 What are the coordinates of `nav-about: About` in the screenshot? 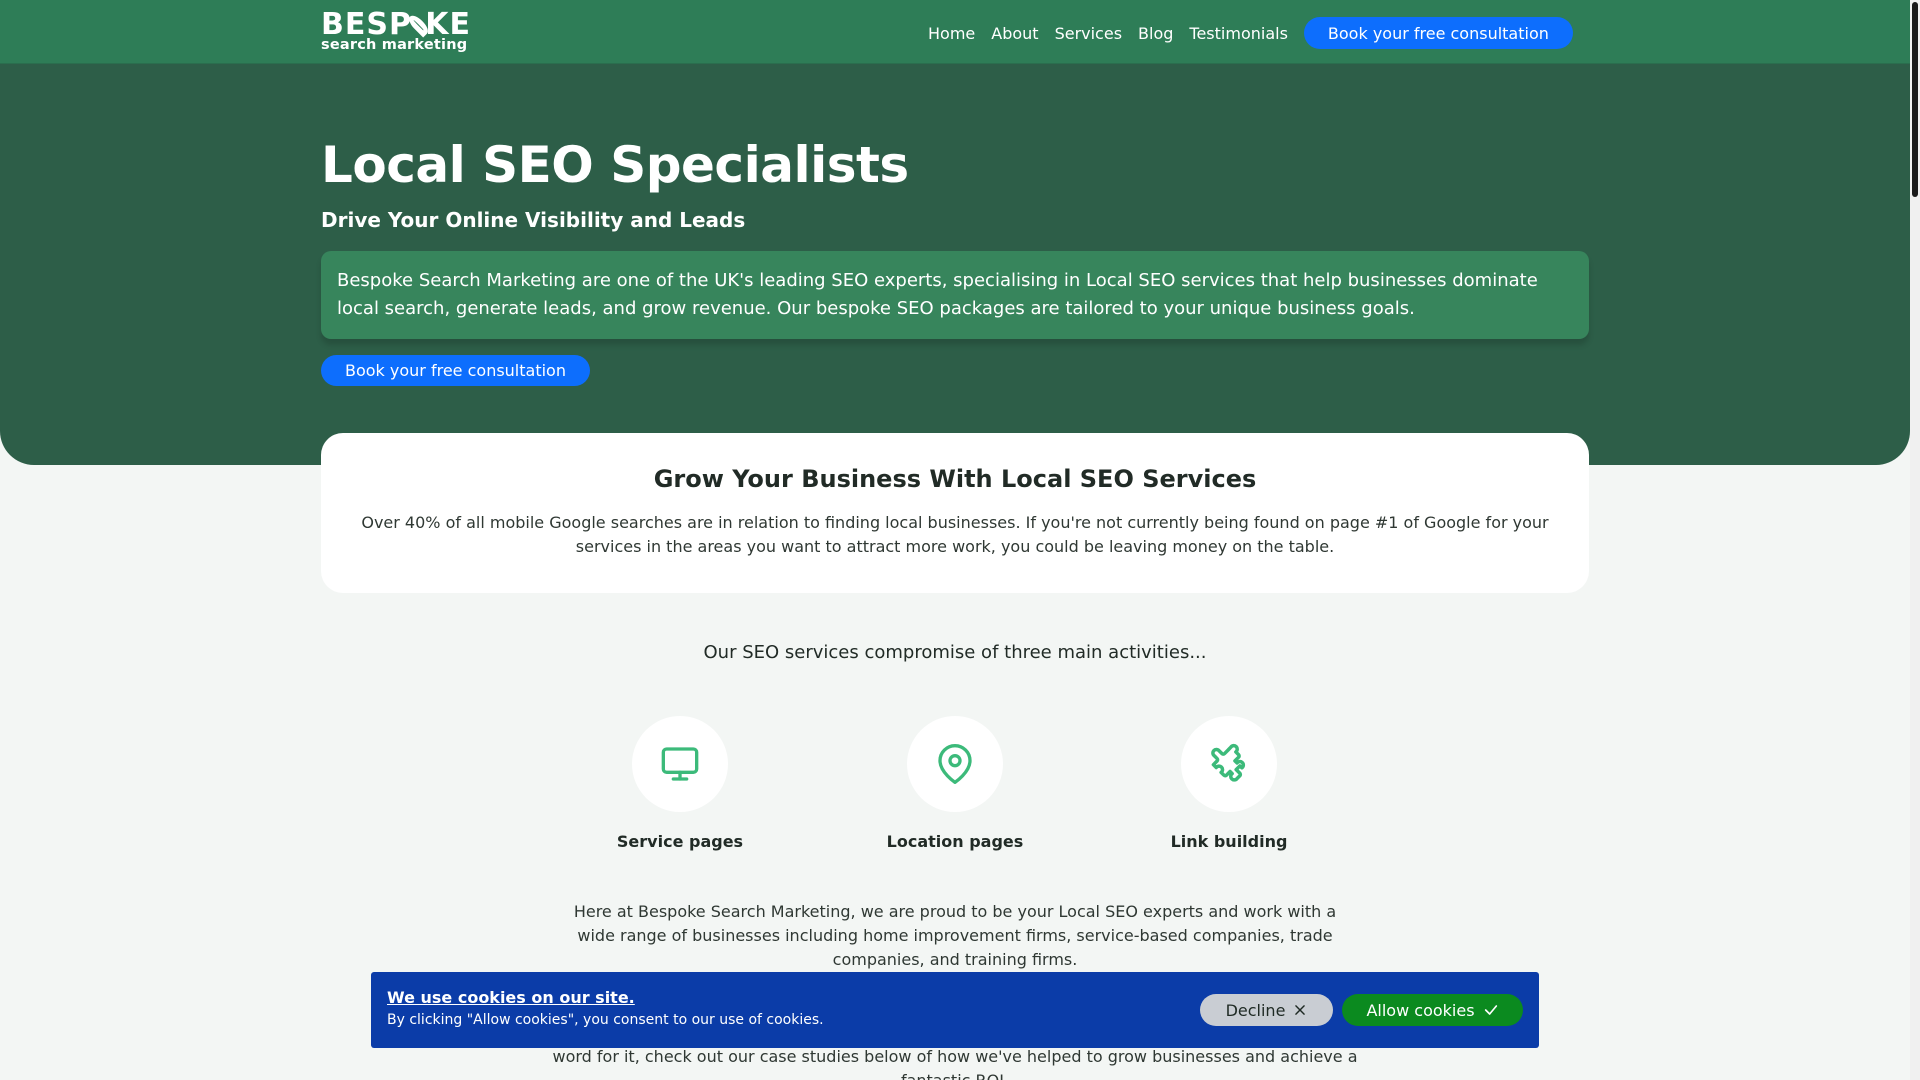 It's located at (1014, 33).